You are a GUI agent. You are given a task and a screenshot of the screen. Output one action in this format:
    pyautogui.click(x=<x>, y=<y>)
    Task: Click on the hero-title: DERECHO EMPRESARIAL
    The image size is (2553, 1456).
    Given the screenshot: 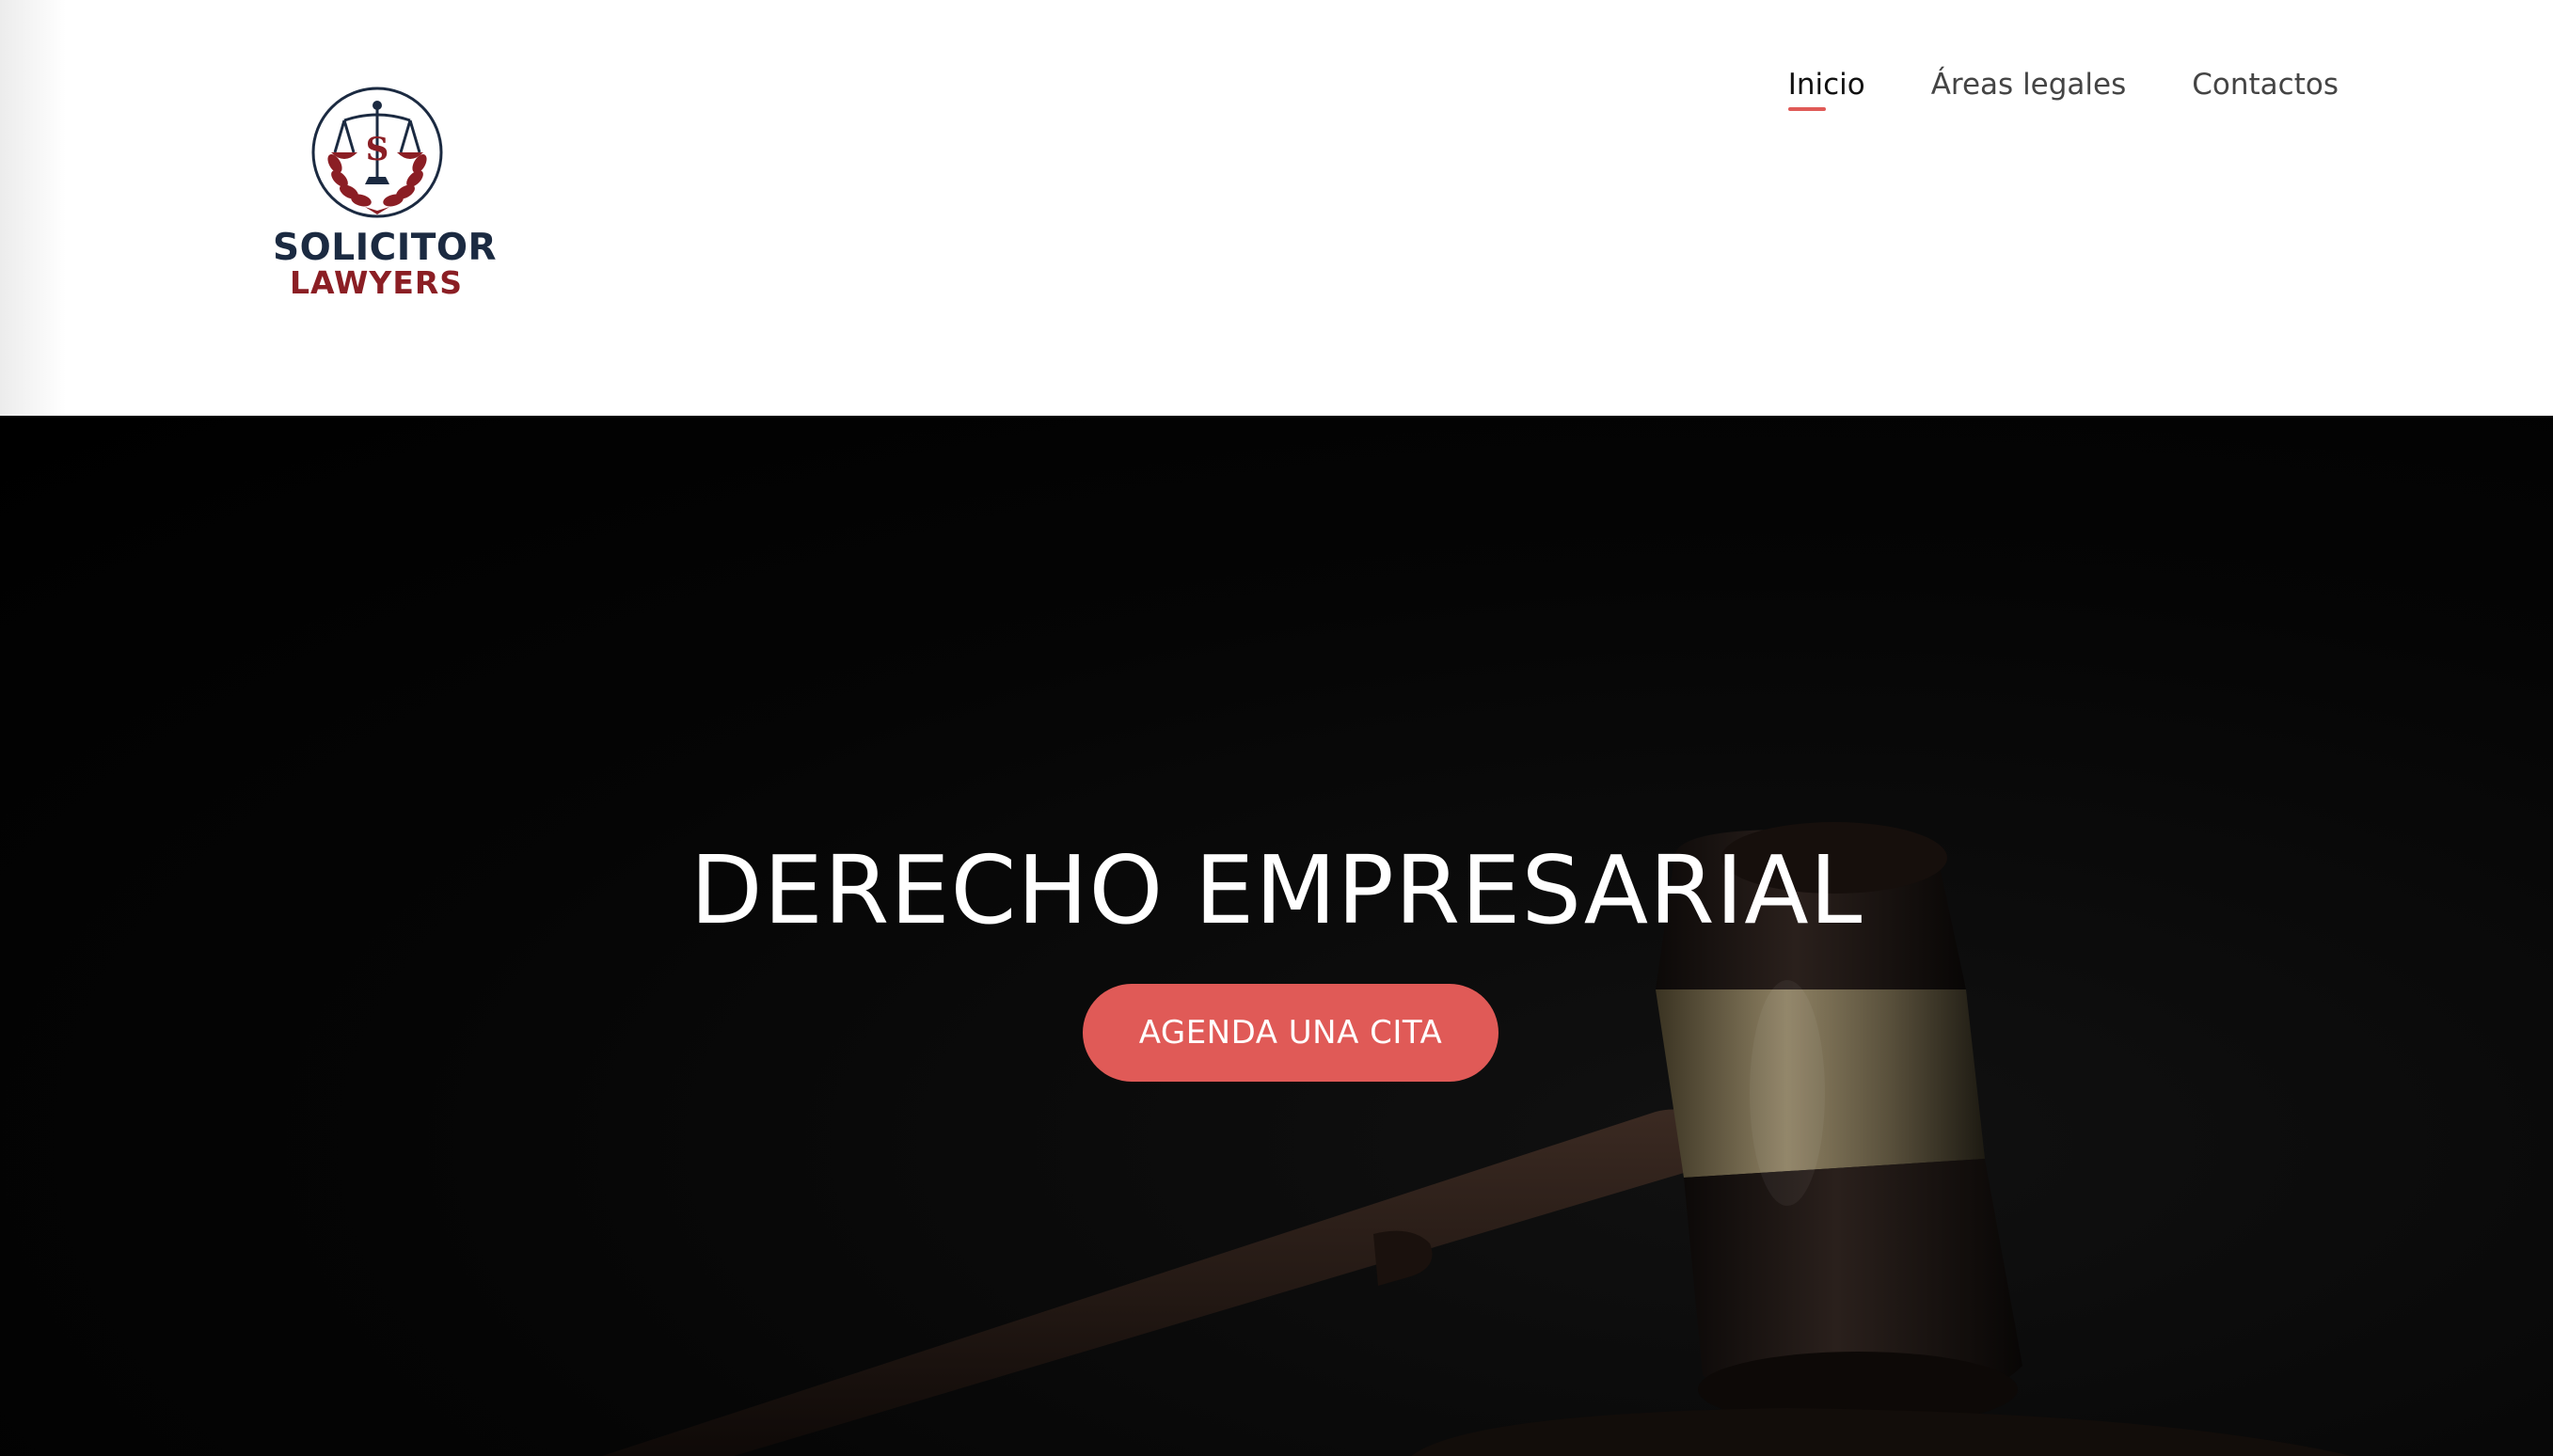 What is the action you would take?
    pyautogui.click(x=1276, y=890)
    